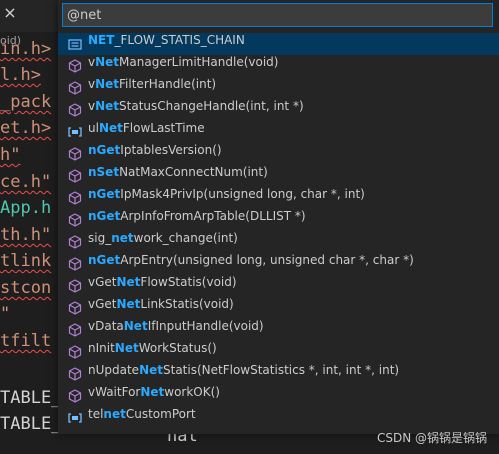  What do you see at coordinates (114, 392) in the screenshot?
I see `symbol-label-text: vWaitFor` at bounding box center [114, 392].